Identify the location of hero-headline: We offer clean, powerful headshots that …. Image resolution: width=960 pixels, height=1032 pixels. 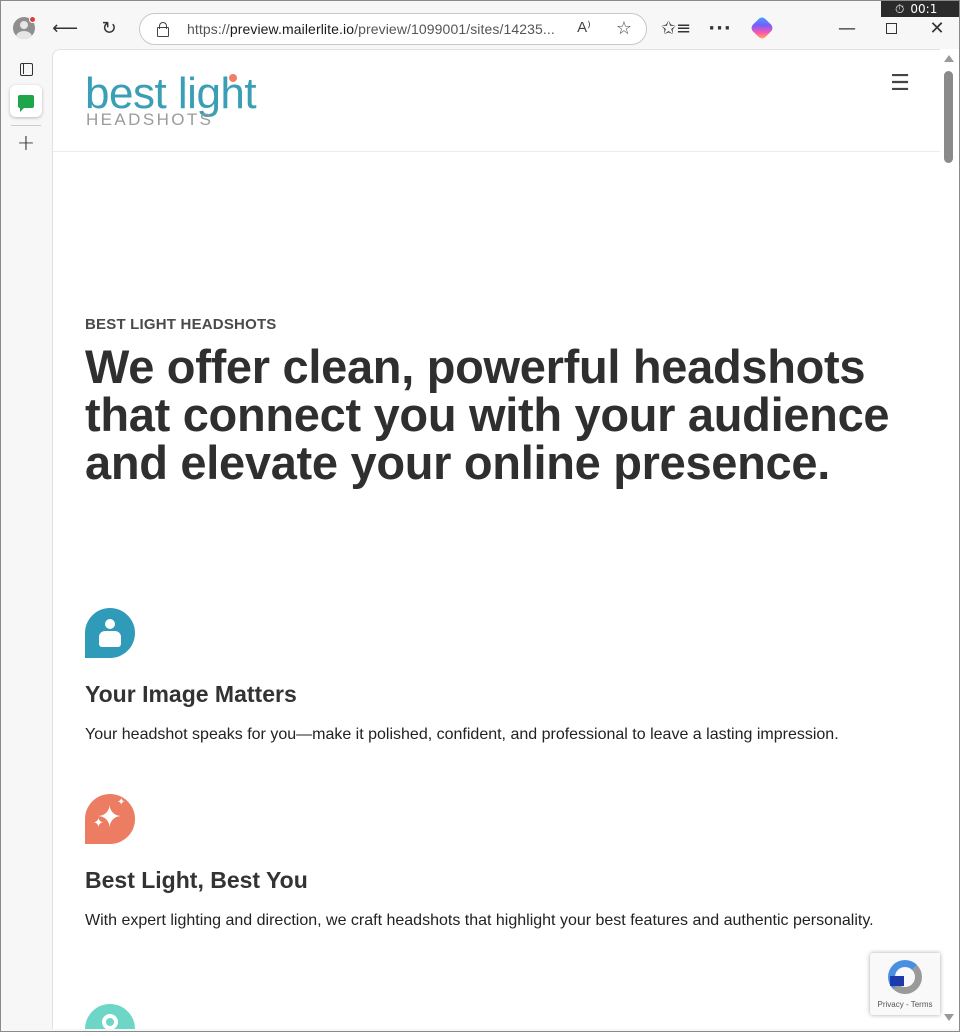
(487, 414).